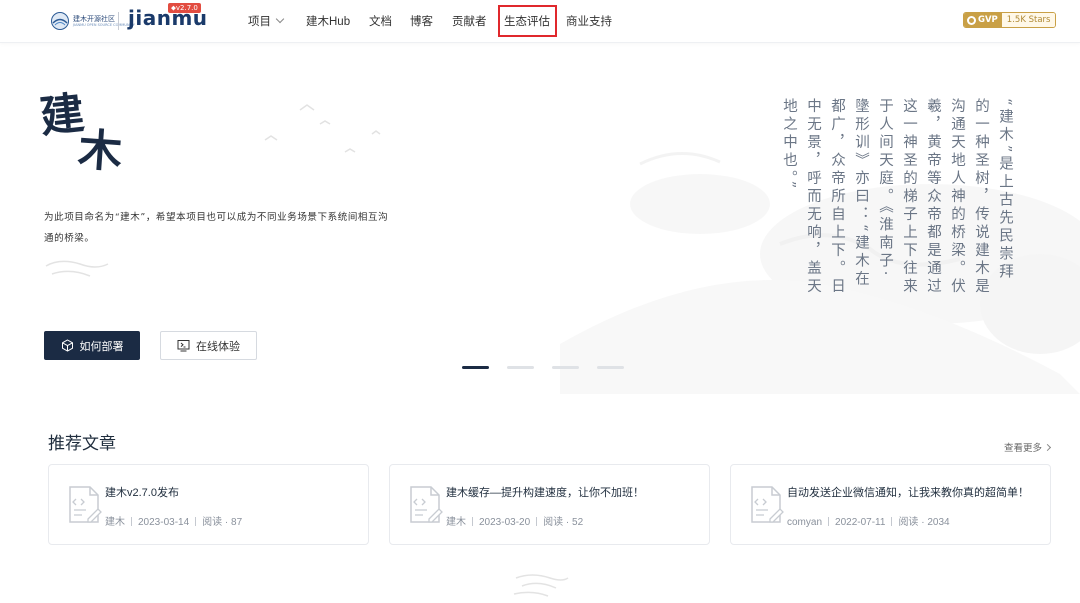  Describe the element at coordinates (909, 197) in the screenshot. I see `poem-column: 这一神圣的梯子上下往来` at that location.